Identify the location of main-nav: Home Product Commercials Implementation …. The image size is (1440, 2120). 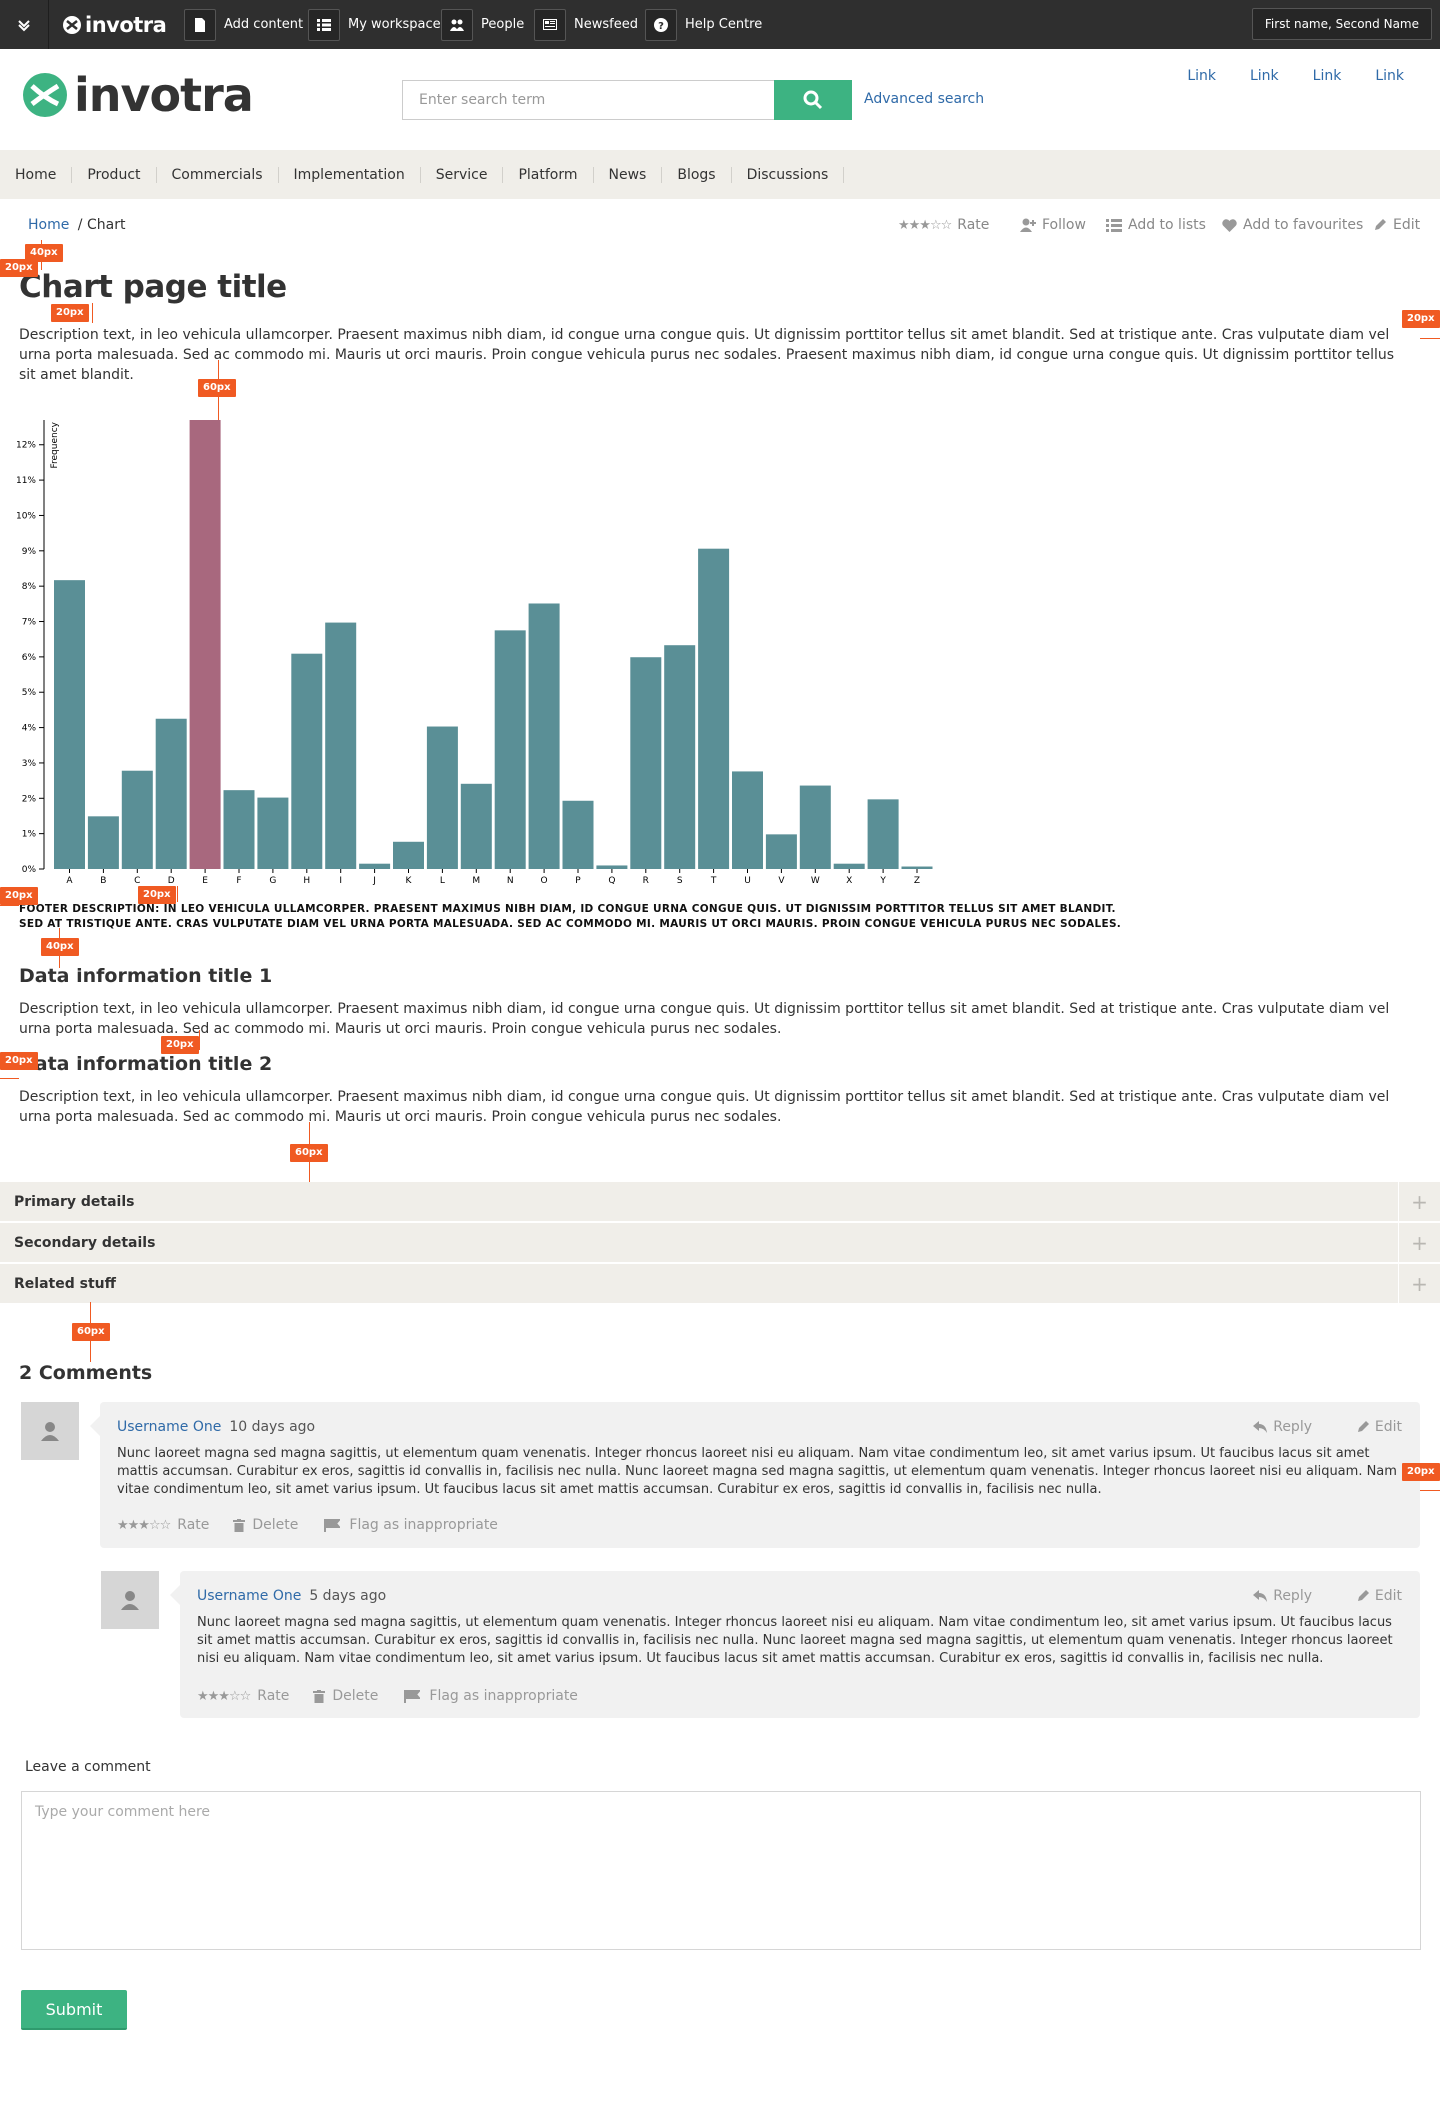
(720, 174).